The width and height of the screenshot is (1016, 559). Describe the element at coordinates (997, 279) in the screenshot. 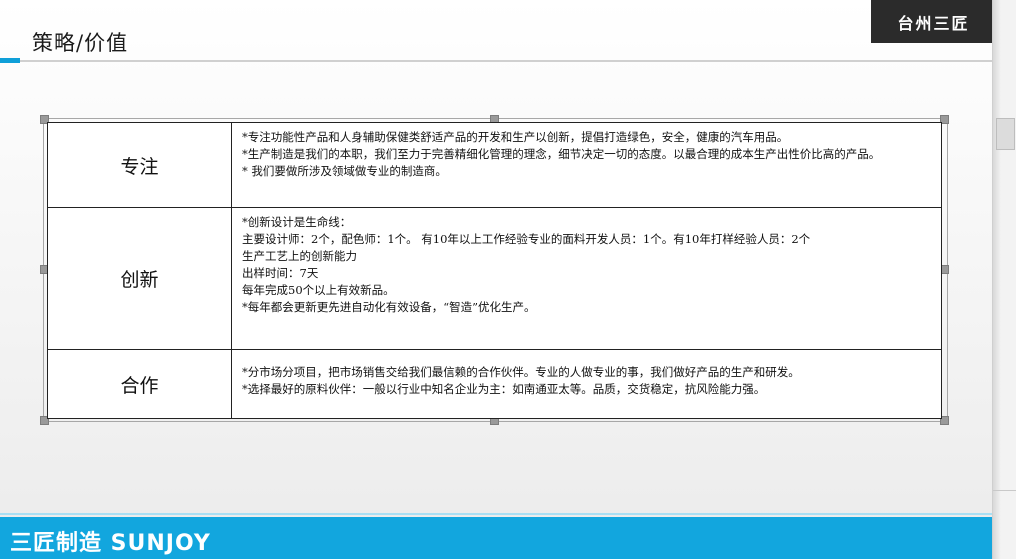

I see `scrollbar-shade` at that location.